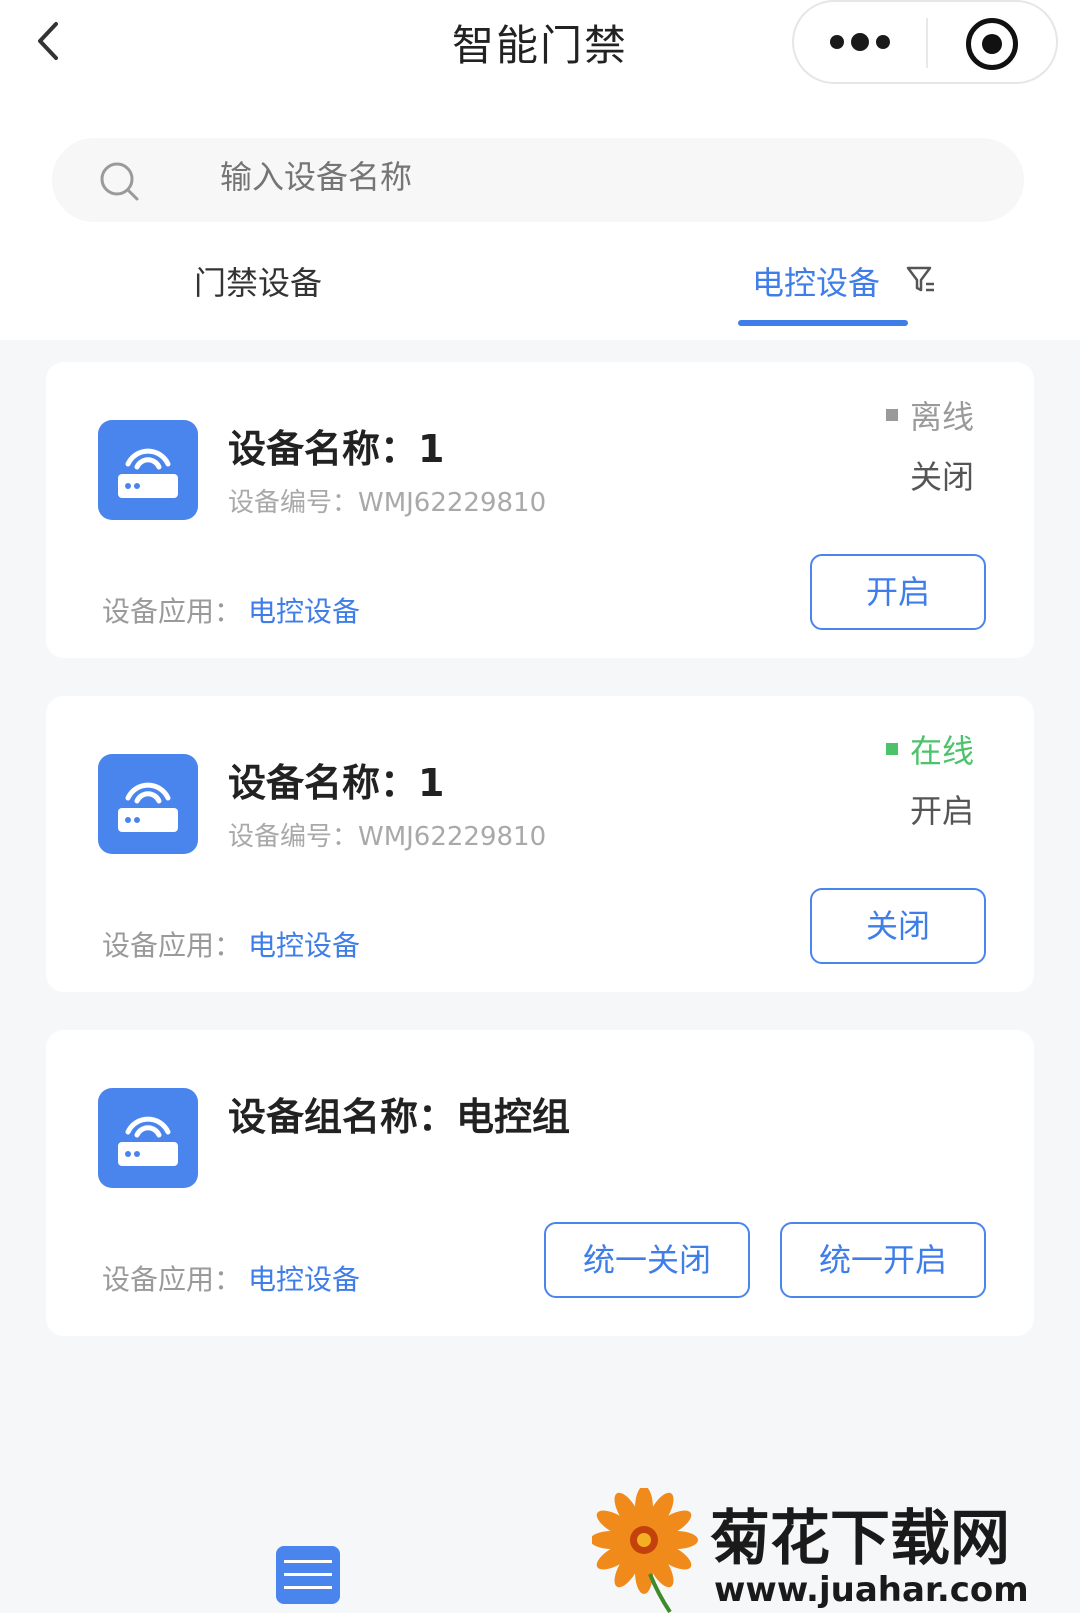  What do you see at coordinates (258, 281) in the screenshot?
I see `tab-access-devices: 门禁设备` at bounding box center [258, 281].